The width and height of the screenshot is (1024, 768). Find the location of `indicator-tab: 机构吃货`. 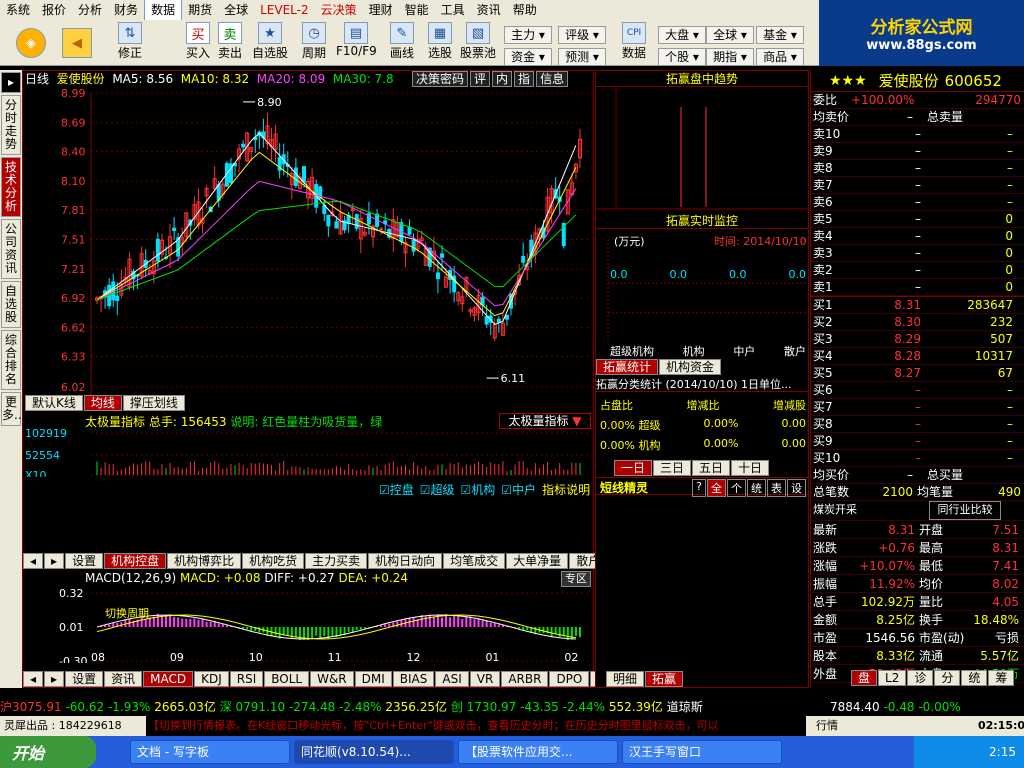

indicator-tab: 机构吃货 is located at coordinates (273, 561).